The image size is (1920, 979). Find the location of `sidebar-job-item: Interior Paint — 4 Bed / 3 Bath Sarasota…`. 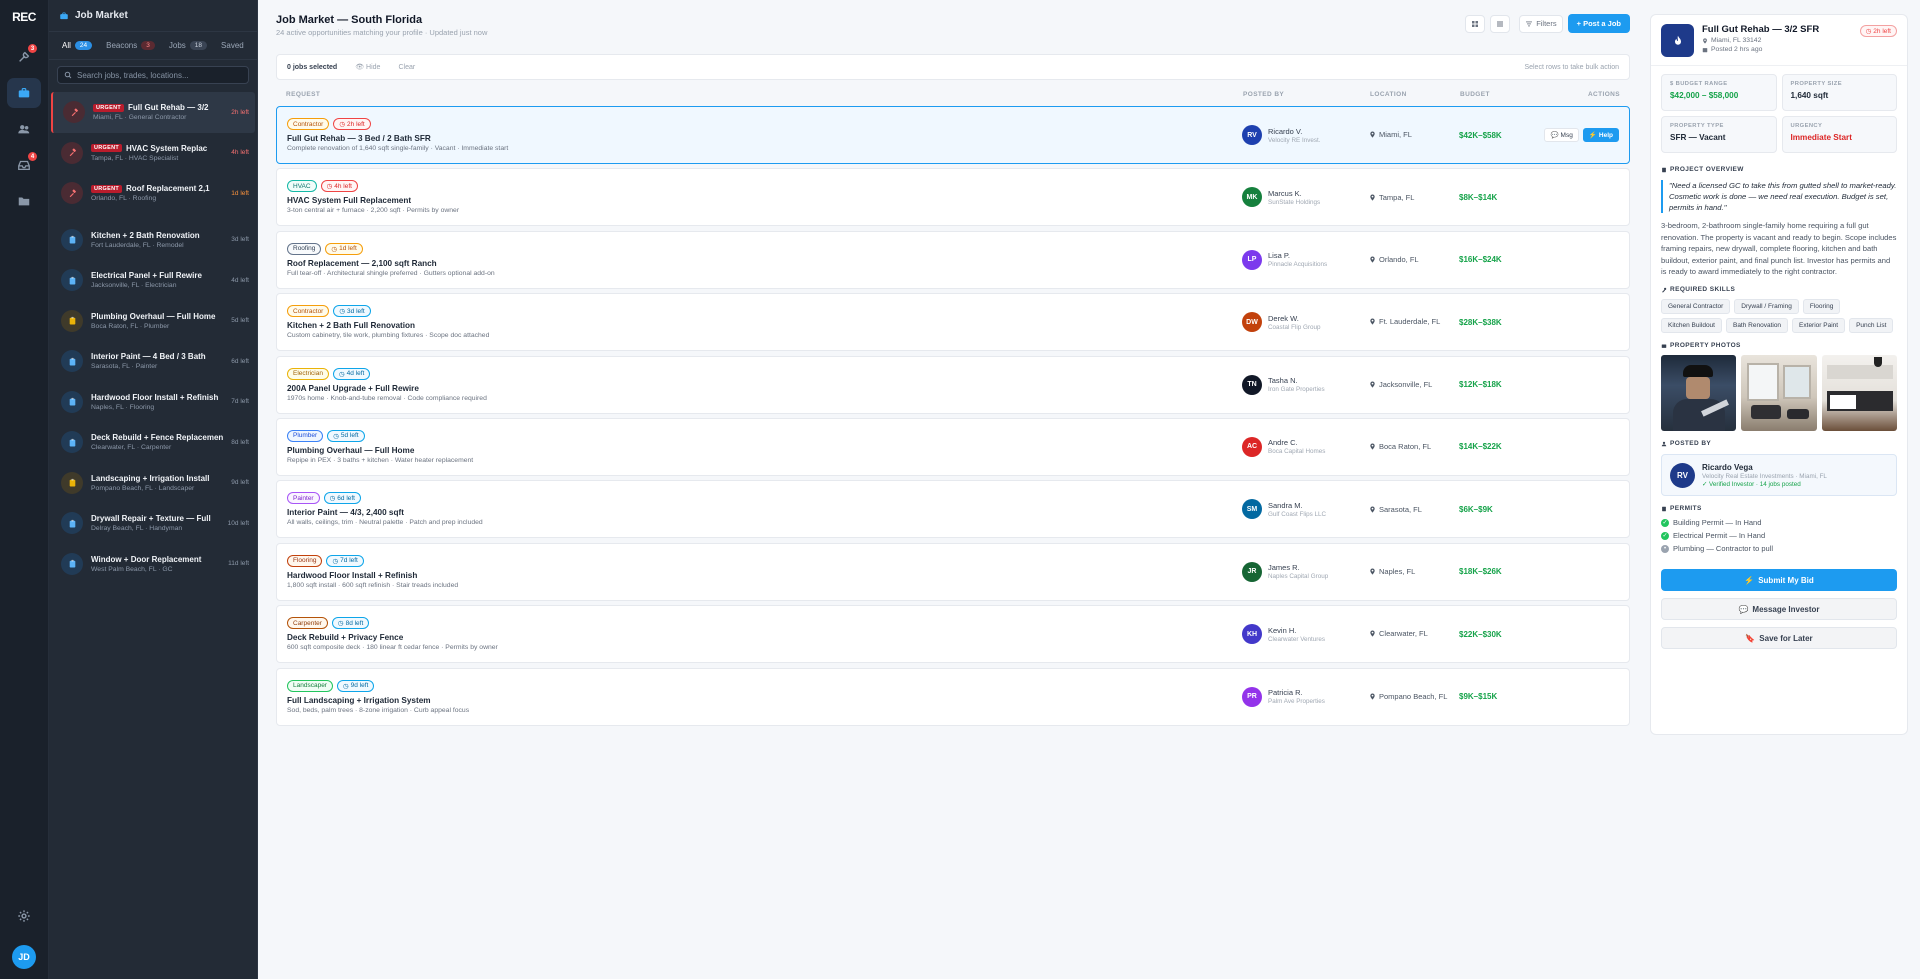

sidebar-job-item: Interior Paint — 4 Bed / 3 Bath Sarasota… is located at coordinates (153, 361).